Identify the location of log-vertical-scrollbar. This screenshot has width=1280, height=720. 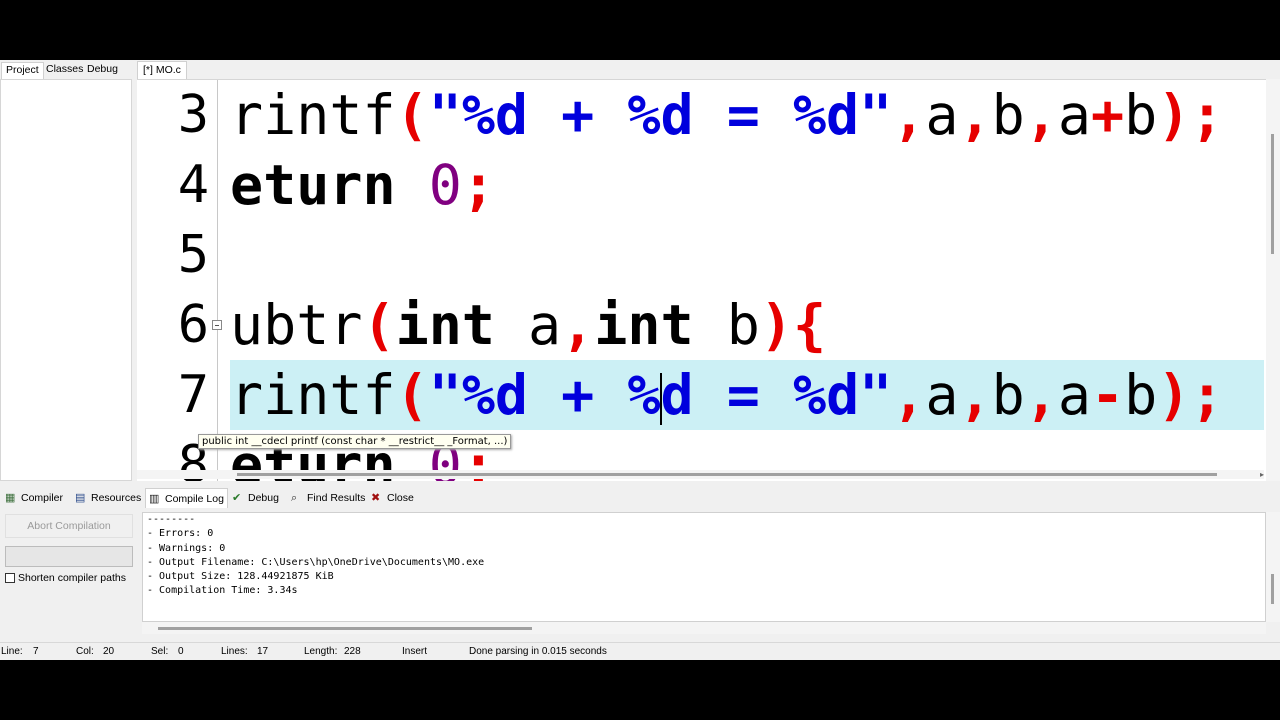
(1273, 567).